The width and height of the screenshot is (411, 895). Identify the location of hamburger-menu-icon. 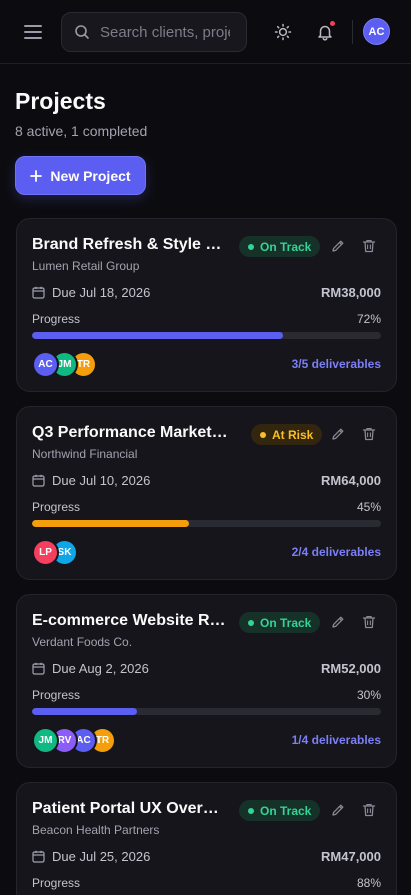
(33, 32).